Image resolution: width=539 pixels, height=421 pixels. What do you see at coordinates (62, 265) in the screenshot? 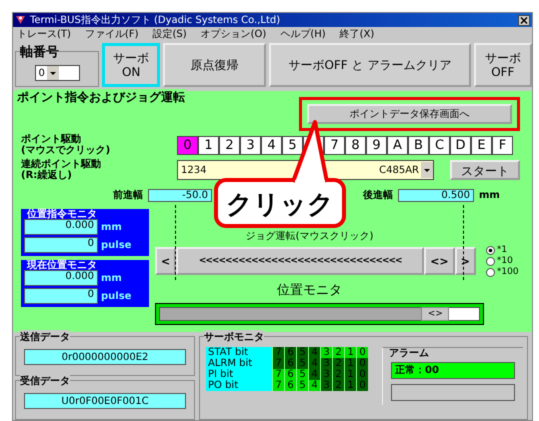
I see `group-label: 現在位置モニタ` at bounding box center [62, 265].